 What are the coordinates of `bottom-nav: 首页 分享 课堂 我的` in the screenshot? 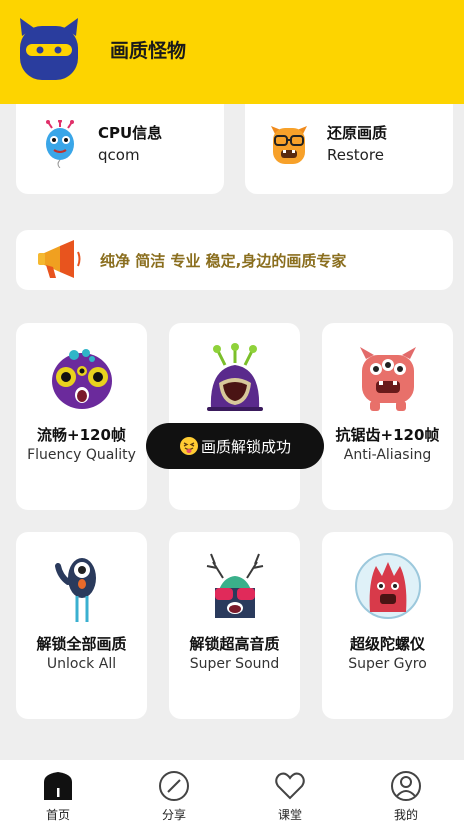 It's located at (232, 795).